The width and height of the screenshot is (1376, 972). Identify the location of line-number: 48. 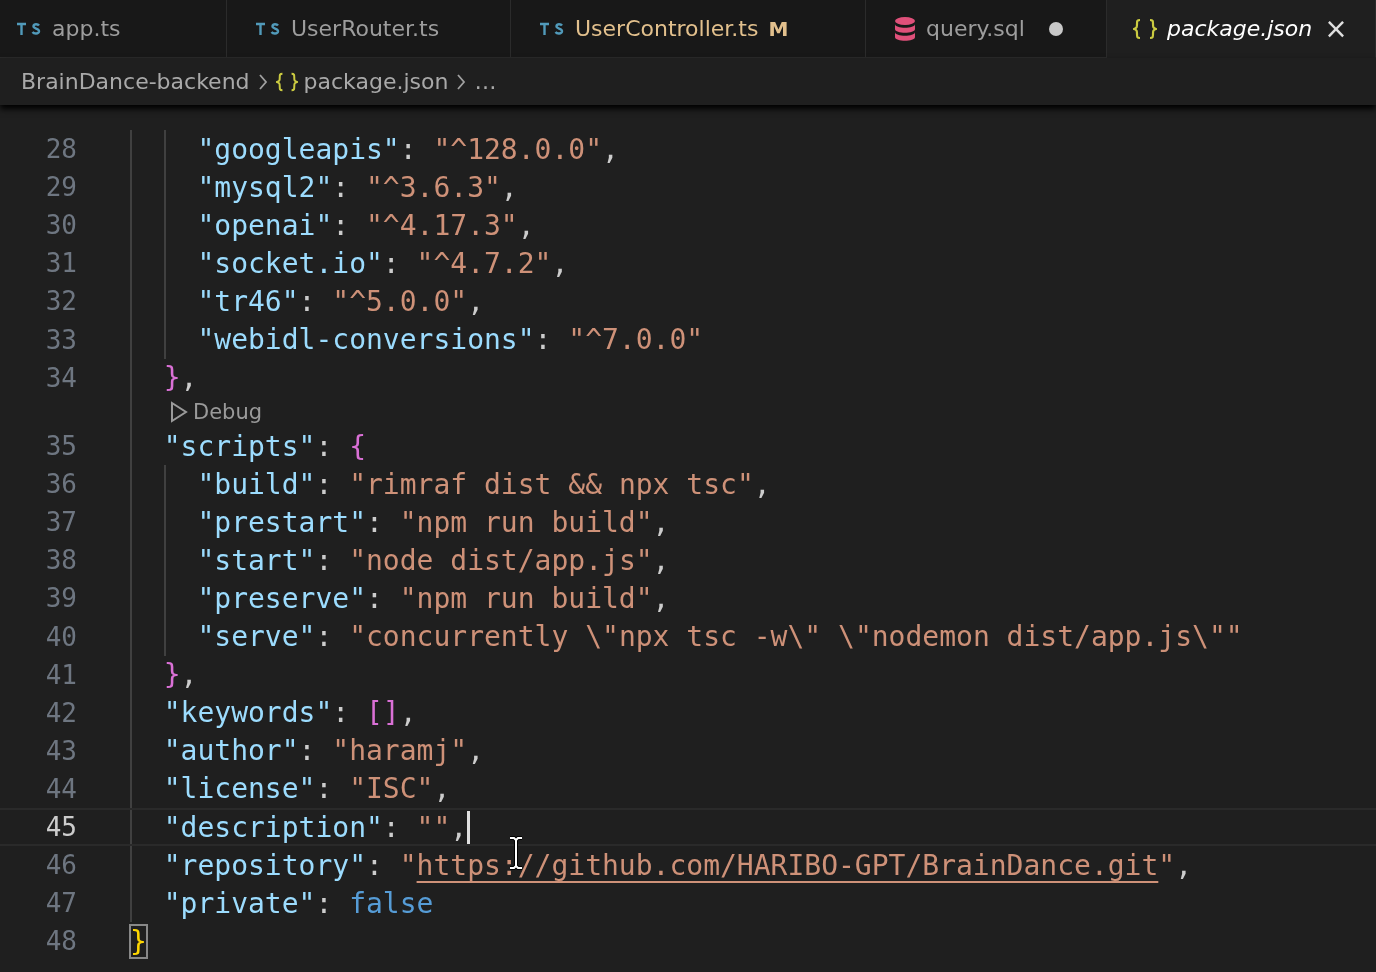
(60, 941).